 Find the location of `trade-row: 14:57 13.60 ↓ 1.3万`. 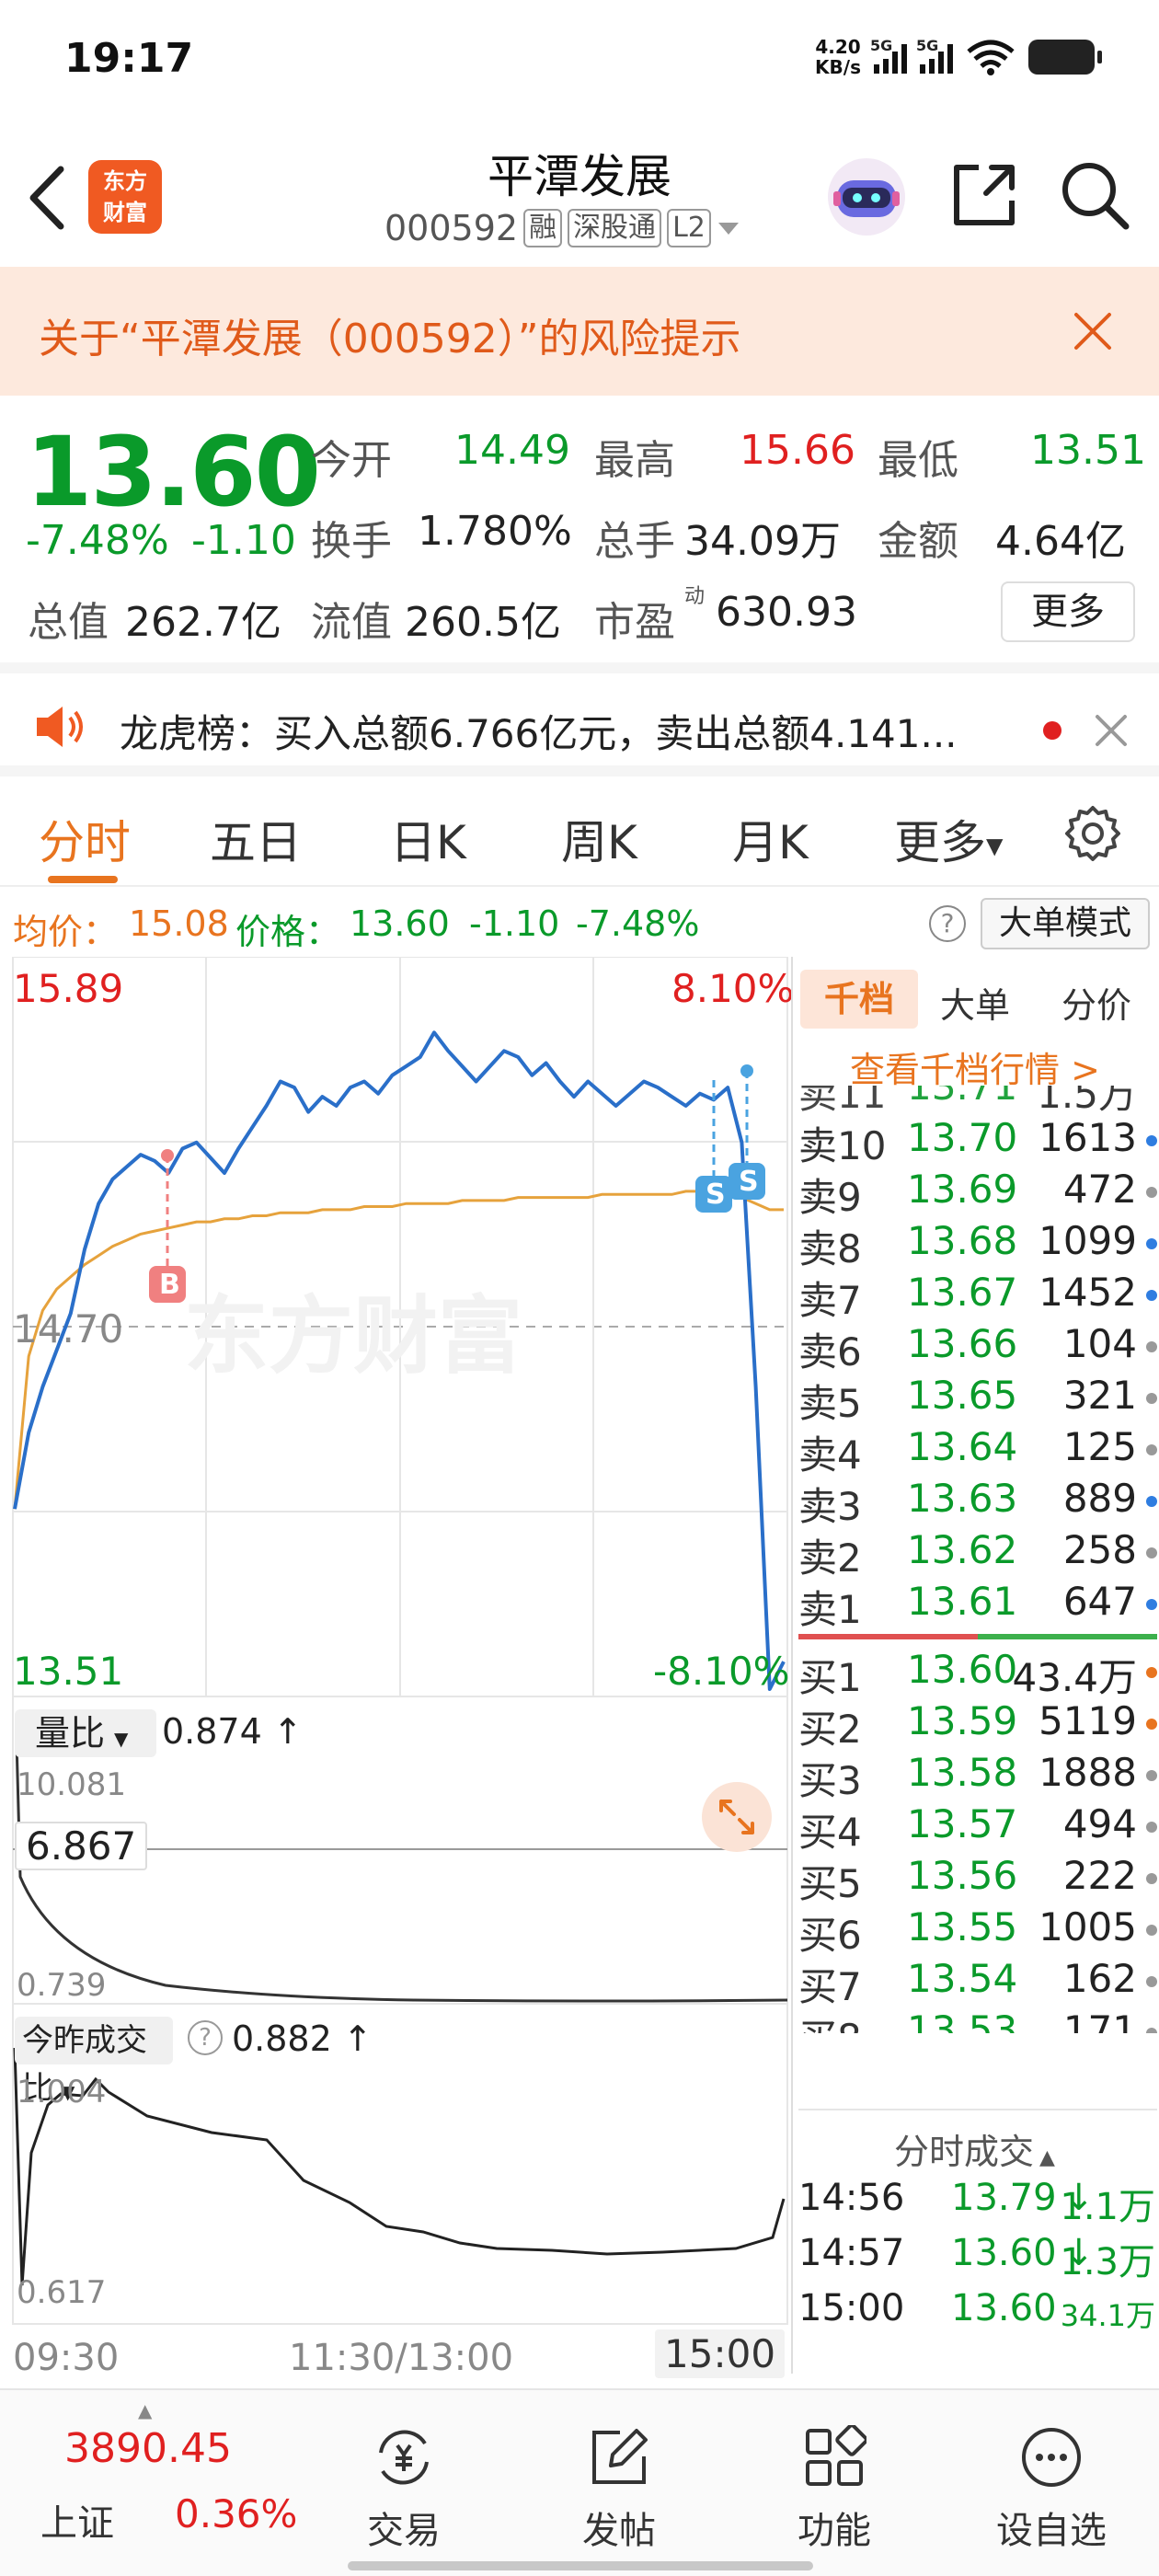

trade-row: 14:57 13.60 ↓ 1.3万 is located at coordinates (977, 2258).